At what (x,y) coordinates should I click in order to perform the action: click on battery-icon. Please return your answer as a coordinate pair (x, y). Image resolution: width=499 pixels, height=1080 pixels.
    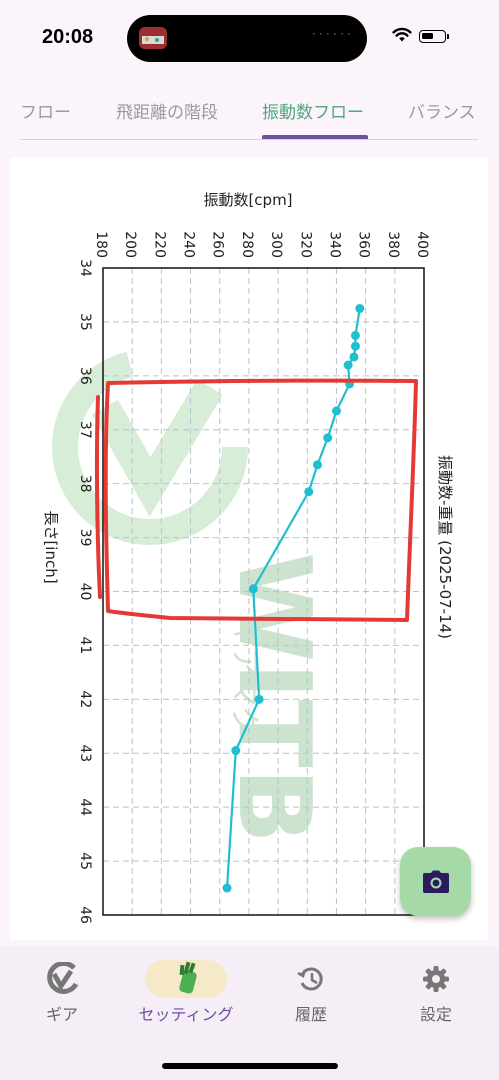
    Looking at the image, I should click on (434, 36).